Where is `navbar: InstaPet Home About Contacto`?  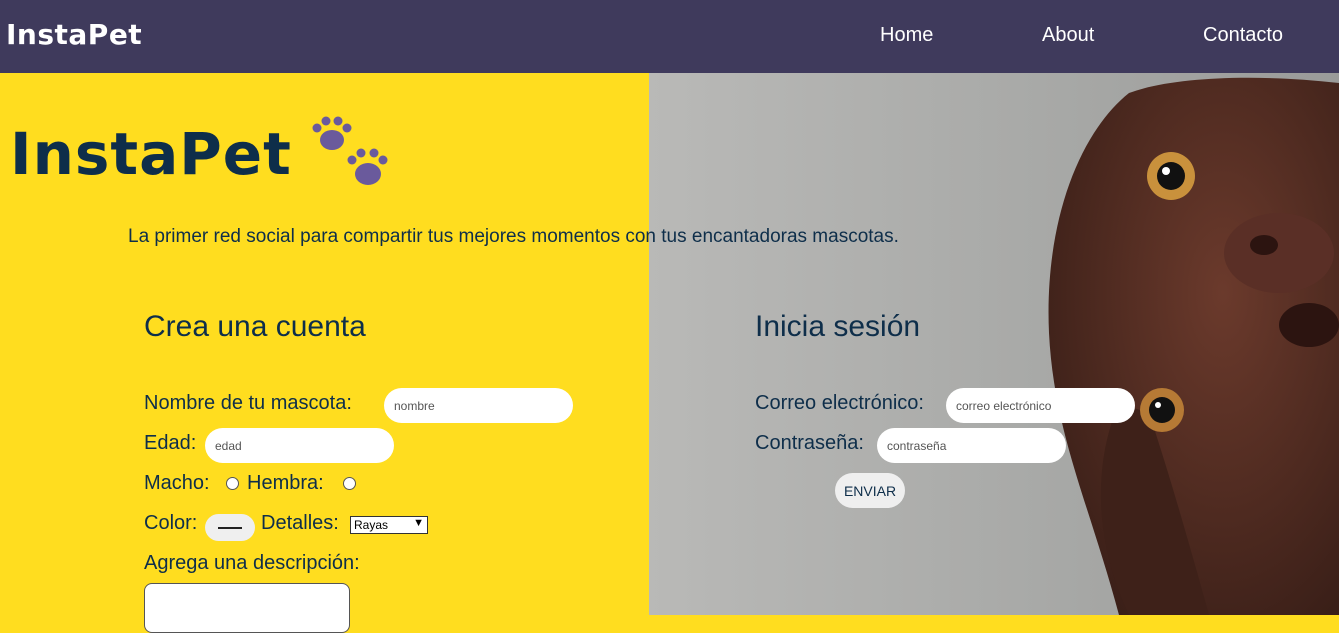 navbar: InstaPet Home About Contacto is located at coordinates (669, 36).